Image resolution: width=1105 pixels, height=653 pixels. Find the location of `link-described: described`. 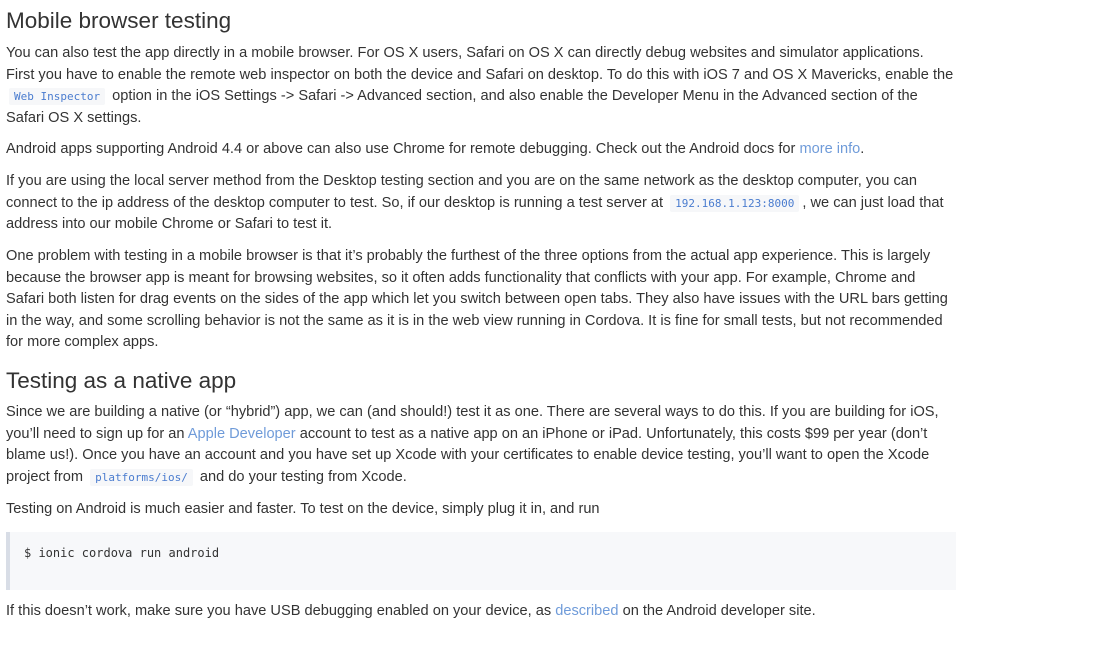

link-described: described is located at coordinates (586, 611).